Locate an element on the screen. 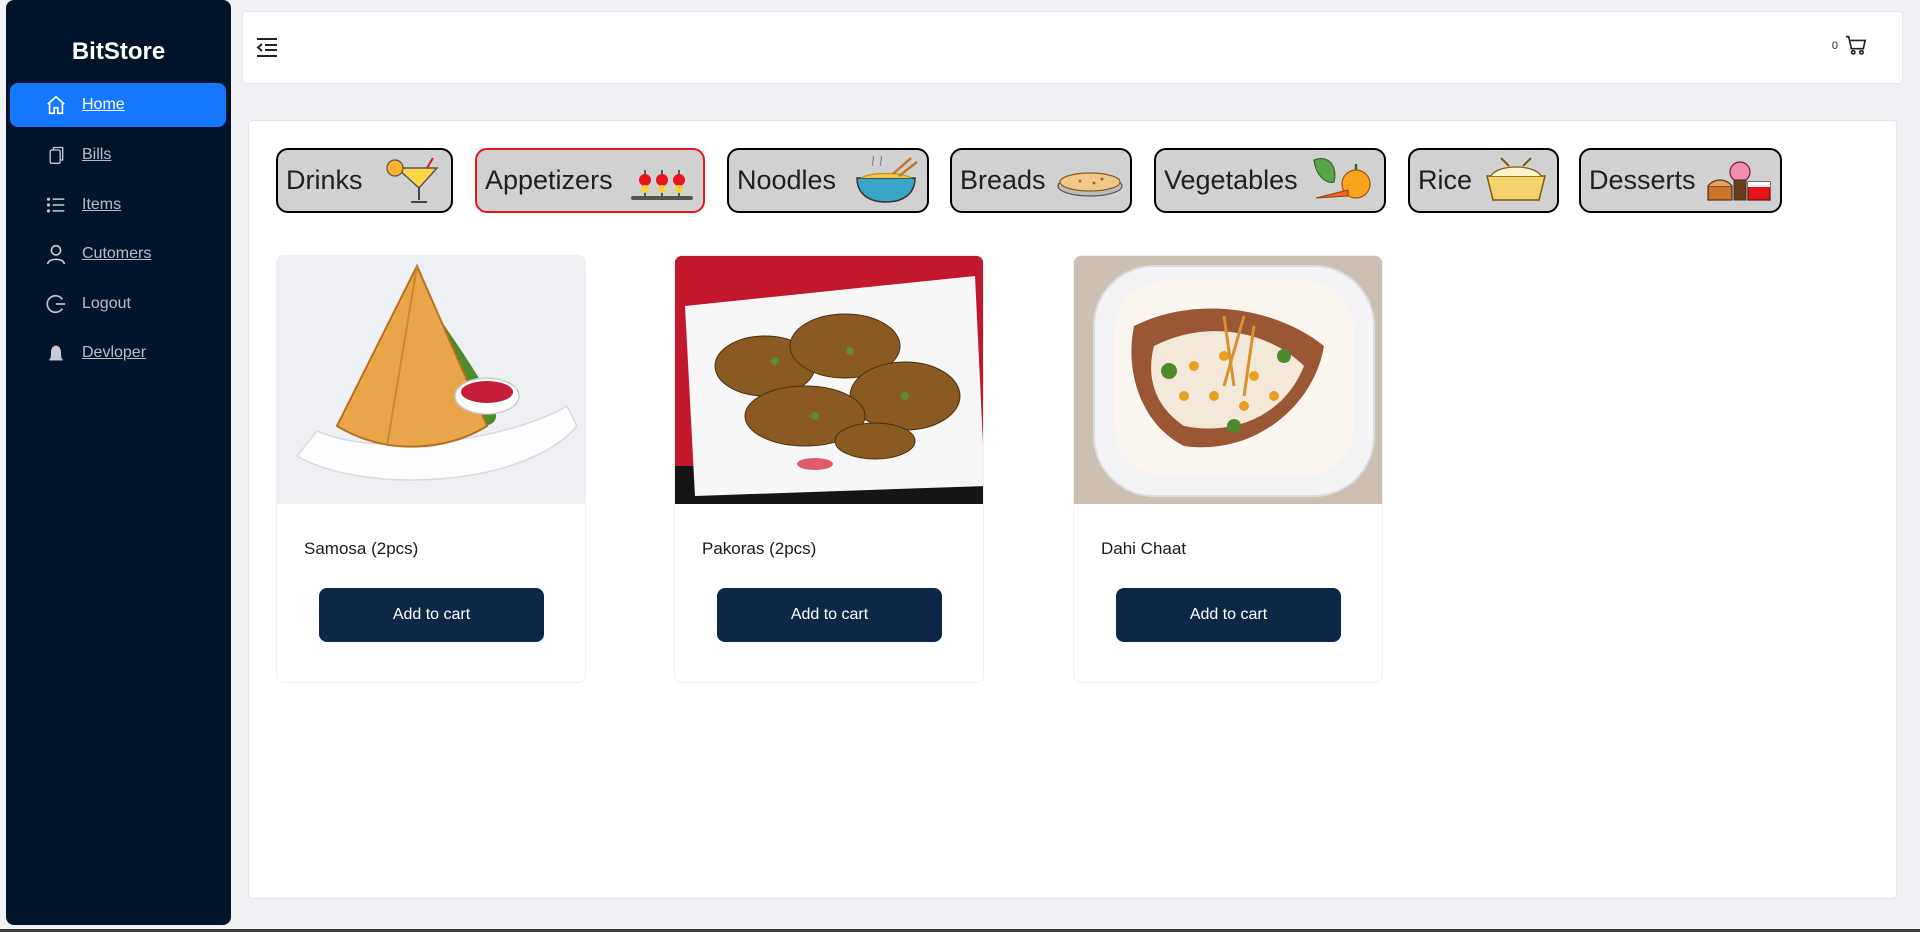 The height and width of the screenshot is (932, 1920). sidebar-item-customers: Cutomers is located at coordinates (118, 254).